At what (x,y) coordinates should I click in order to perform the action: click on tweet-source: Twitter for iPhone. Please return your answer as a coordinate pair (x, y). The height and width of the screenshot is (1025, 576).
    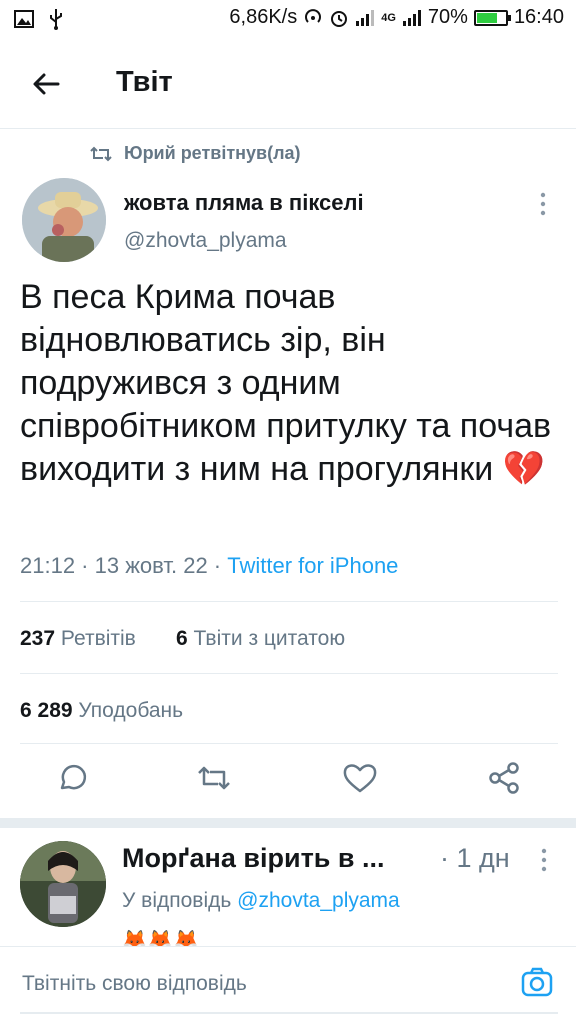
    Looking at the image, I should click on (312, 565).